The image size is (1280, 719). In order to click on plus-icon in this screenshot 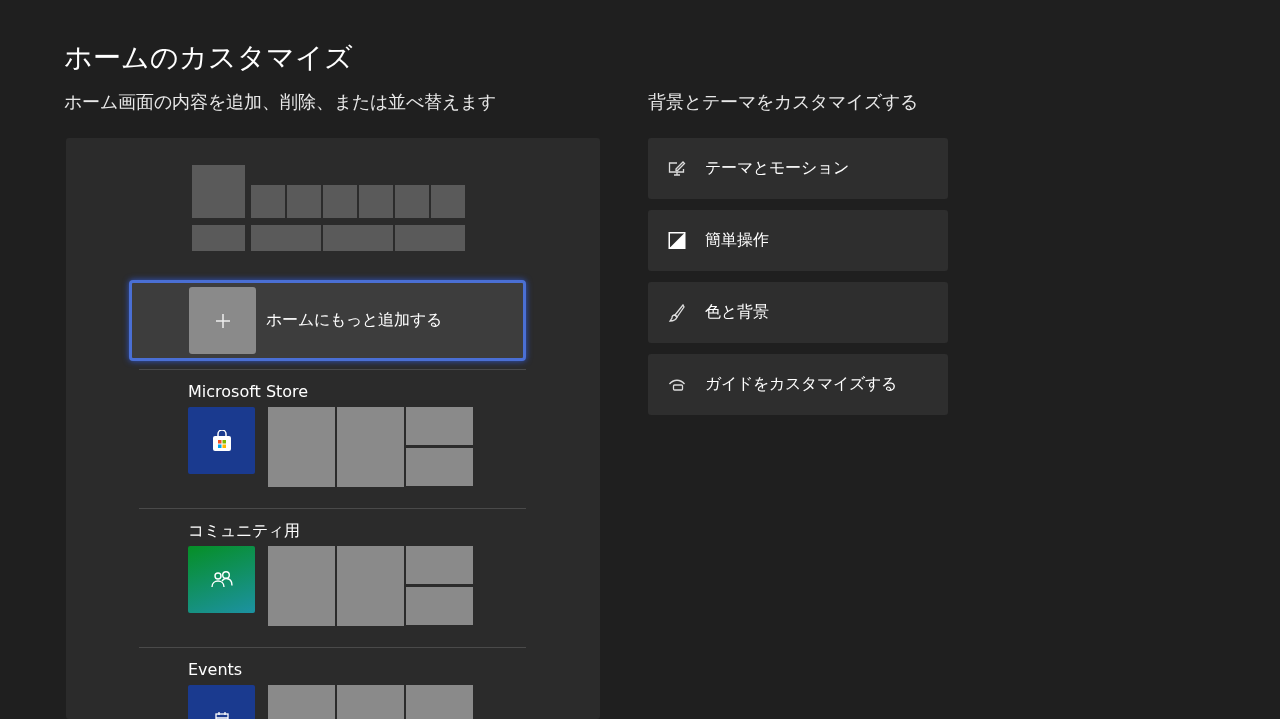, I will do `click(222, 320)`.